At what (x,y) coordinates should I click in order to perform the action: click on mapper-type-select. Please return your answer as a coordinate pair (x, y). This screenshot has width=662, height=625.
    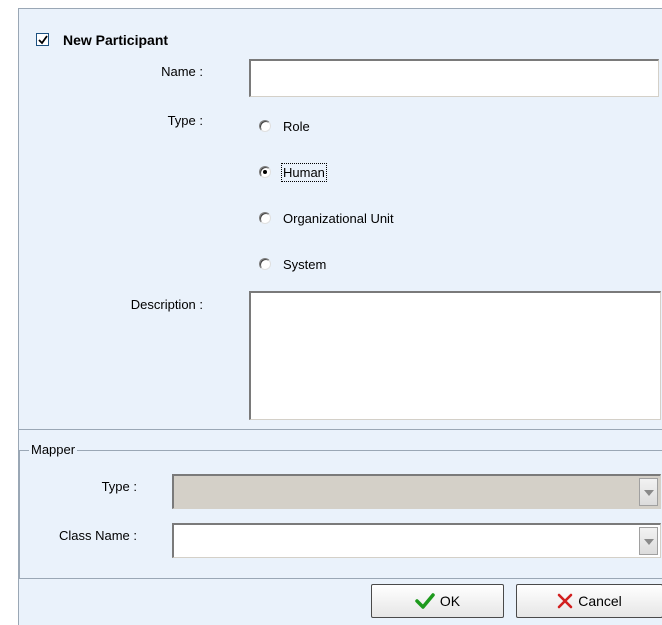
    Looking at the image, I should click on (416, 491).